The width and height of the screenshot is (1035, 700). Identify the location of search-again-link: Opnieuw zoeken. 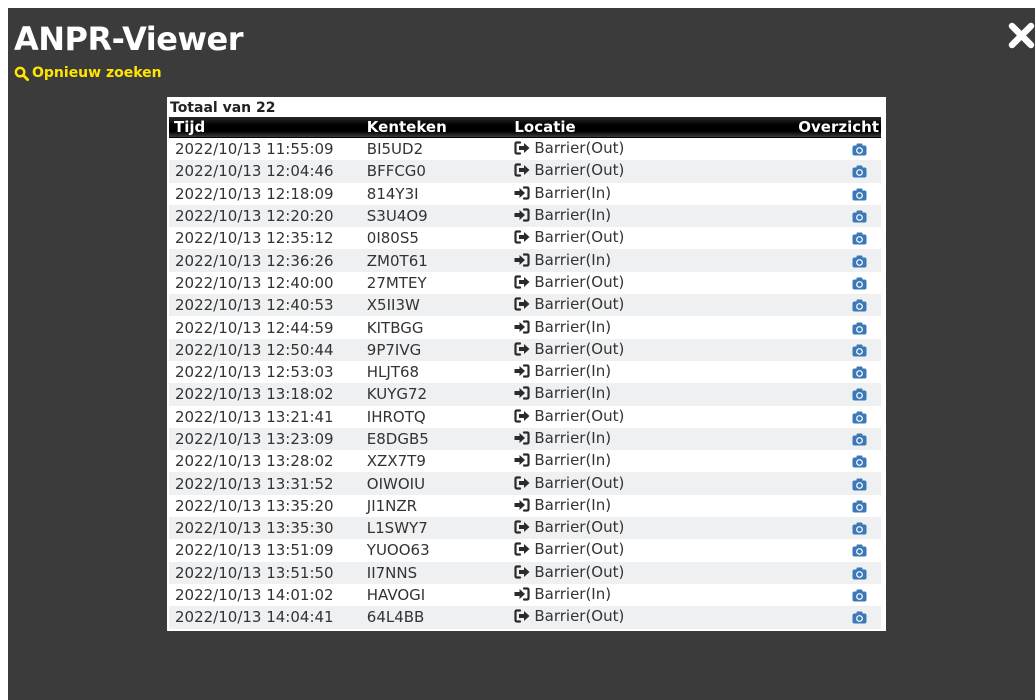
(88, 73).